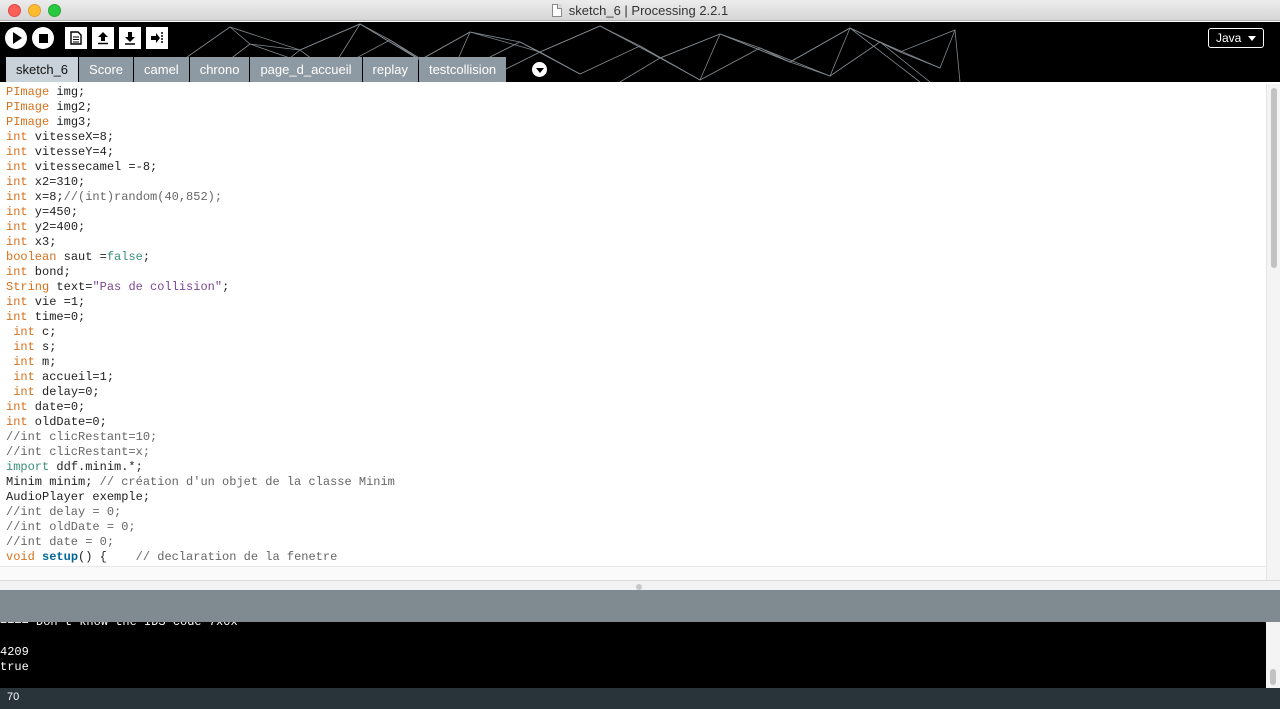 Image resolution: width=1280 pixels, height=709 pixels. Describe the element at coordinates (636, 152) in the screenshot. I see `code-line: int vitesseY=4;` at that location.